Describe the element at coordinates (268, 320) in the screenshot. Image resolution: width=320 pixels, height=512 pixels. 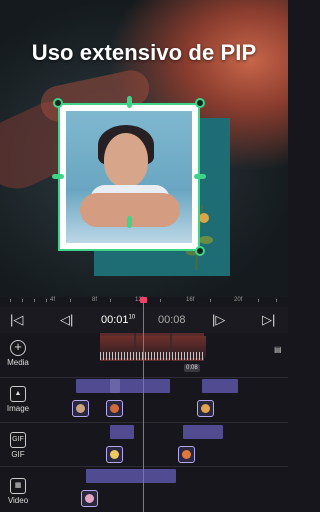
I see `go-to-end-button: ▷|` at that location.